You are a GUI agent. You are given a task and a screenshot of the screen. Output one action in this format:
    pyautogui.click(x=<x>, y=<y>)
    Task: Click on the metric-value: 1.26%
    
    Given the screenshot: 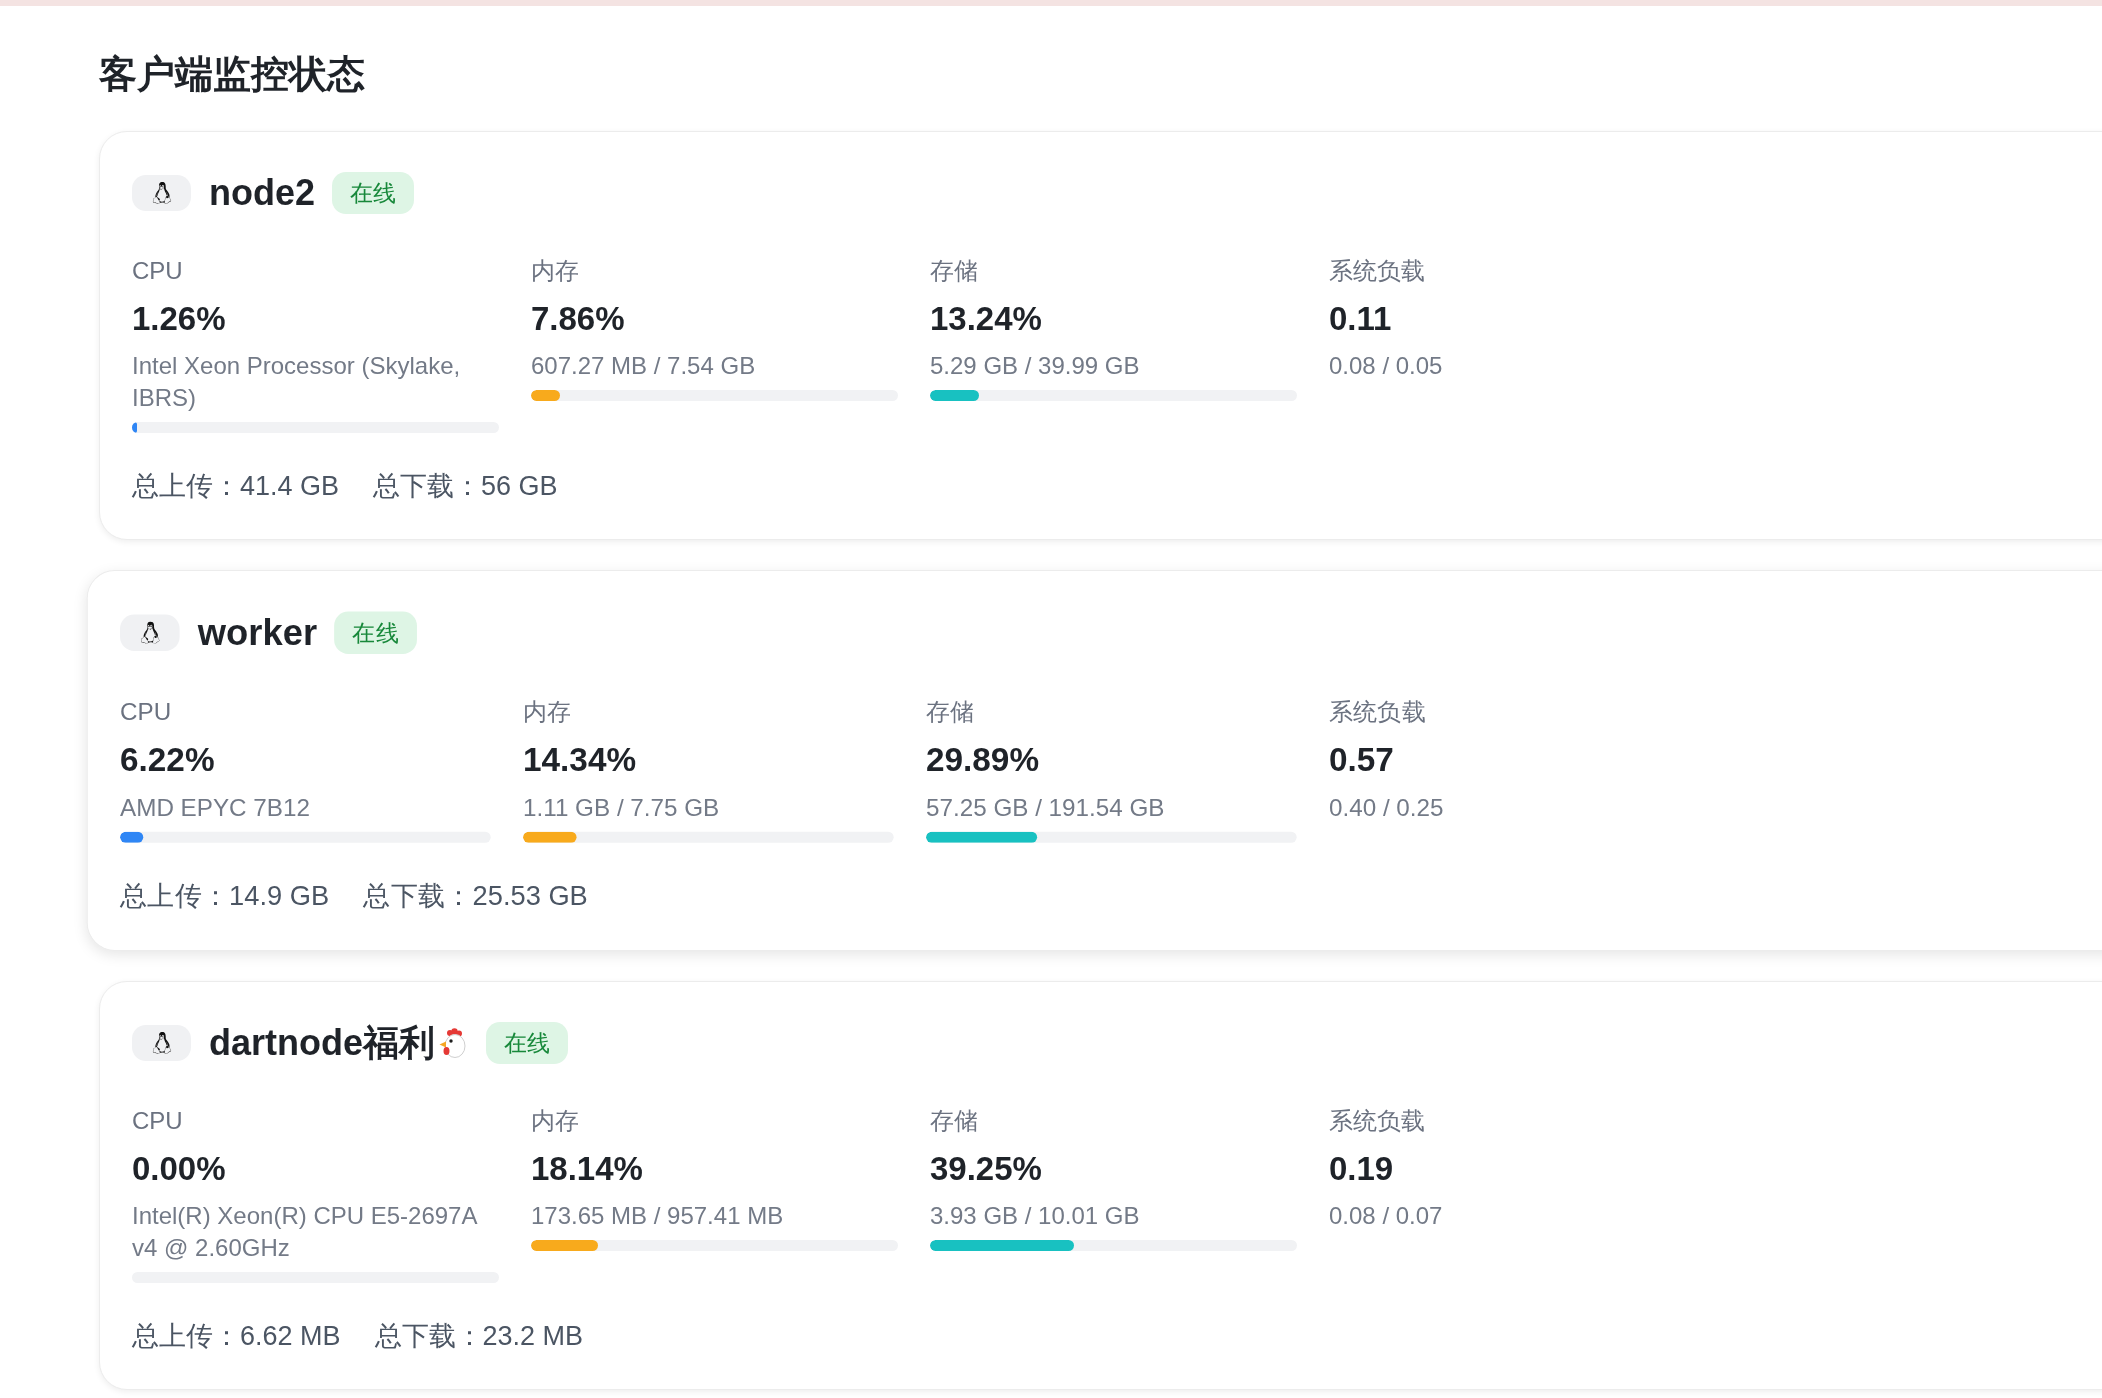 What is the action you would take?
    pyautogui.click(x=179, y=319)
    